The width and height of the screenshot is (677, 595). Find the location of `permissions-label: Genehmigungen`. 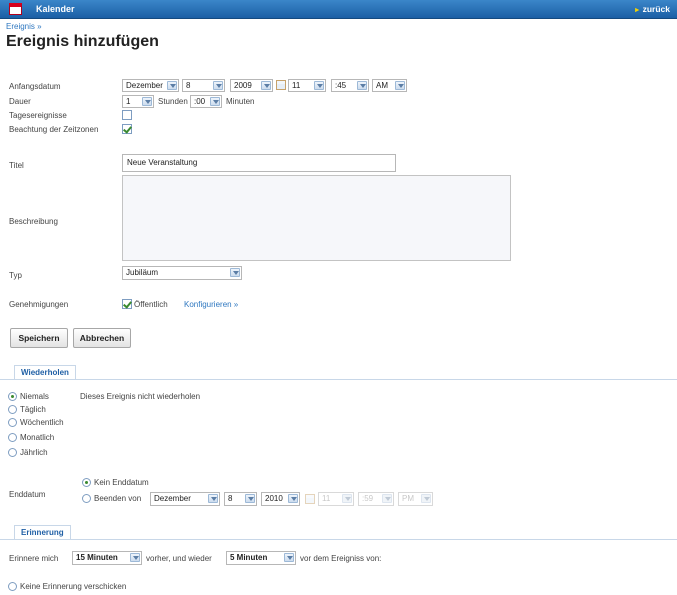

permissions-label: Genehmigungen is located at coordinates (39, 304).